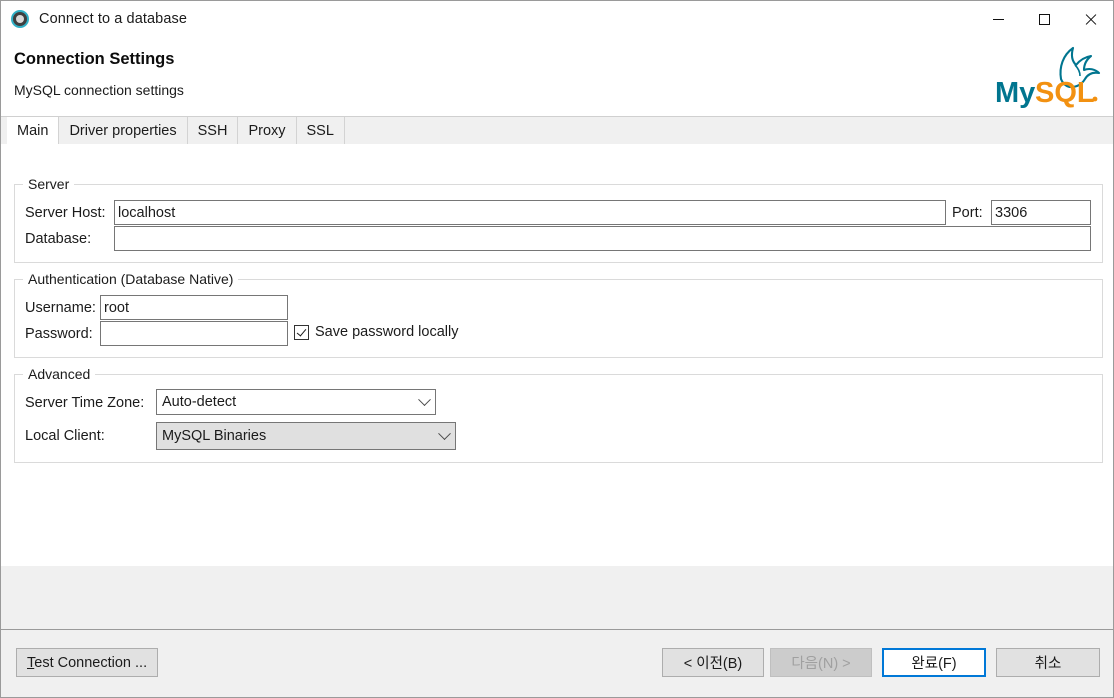 The width and height of the screenshot is (1114, 698). Describe the element at coordinates (94, 59) in the screenshot. I see `page-title: Connection Settings` at that location.